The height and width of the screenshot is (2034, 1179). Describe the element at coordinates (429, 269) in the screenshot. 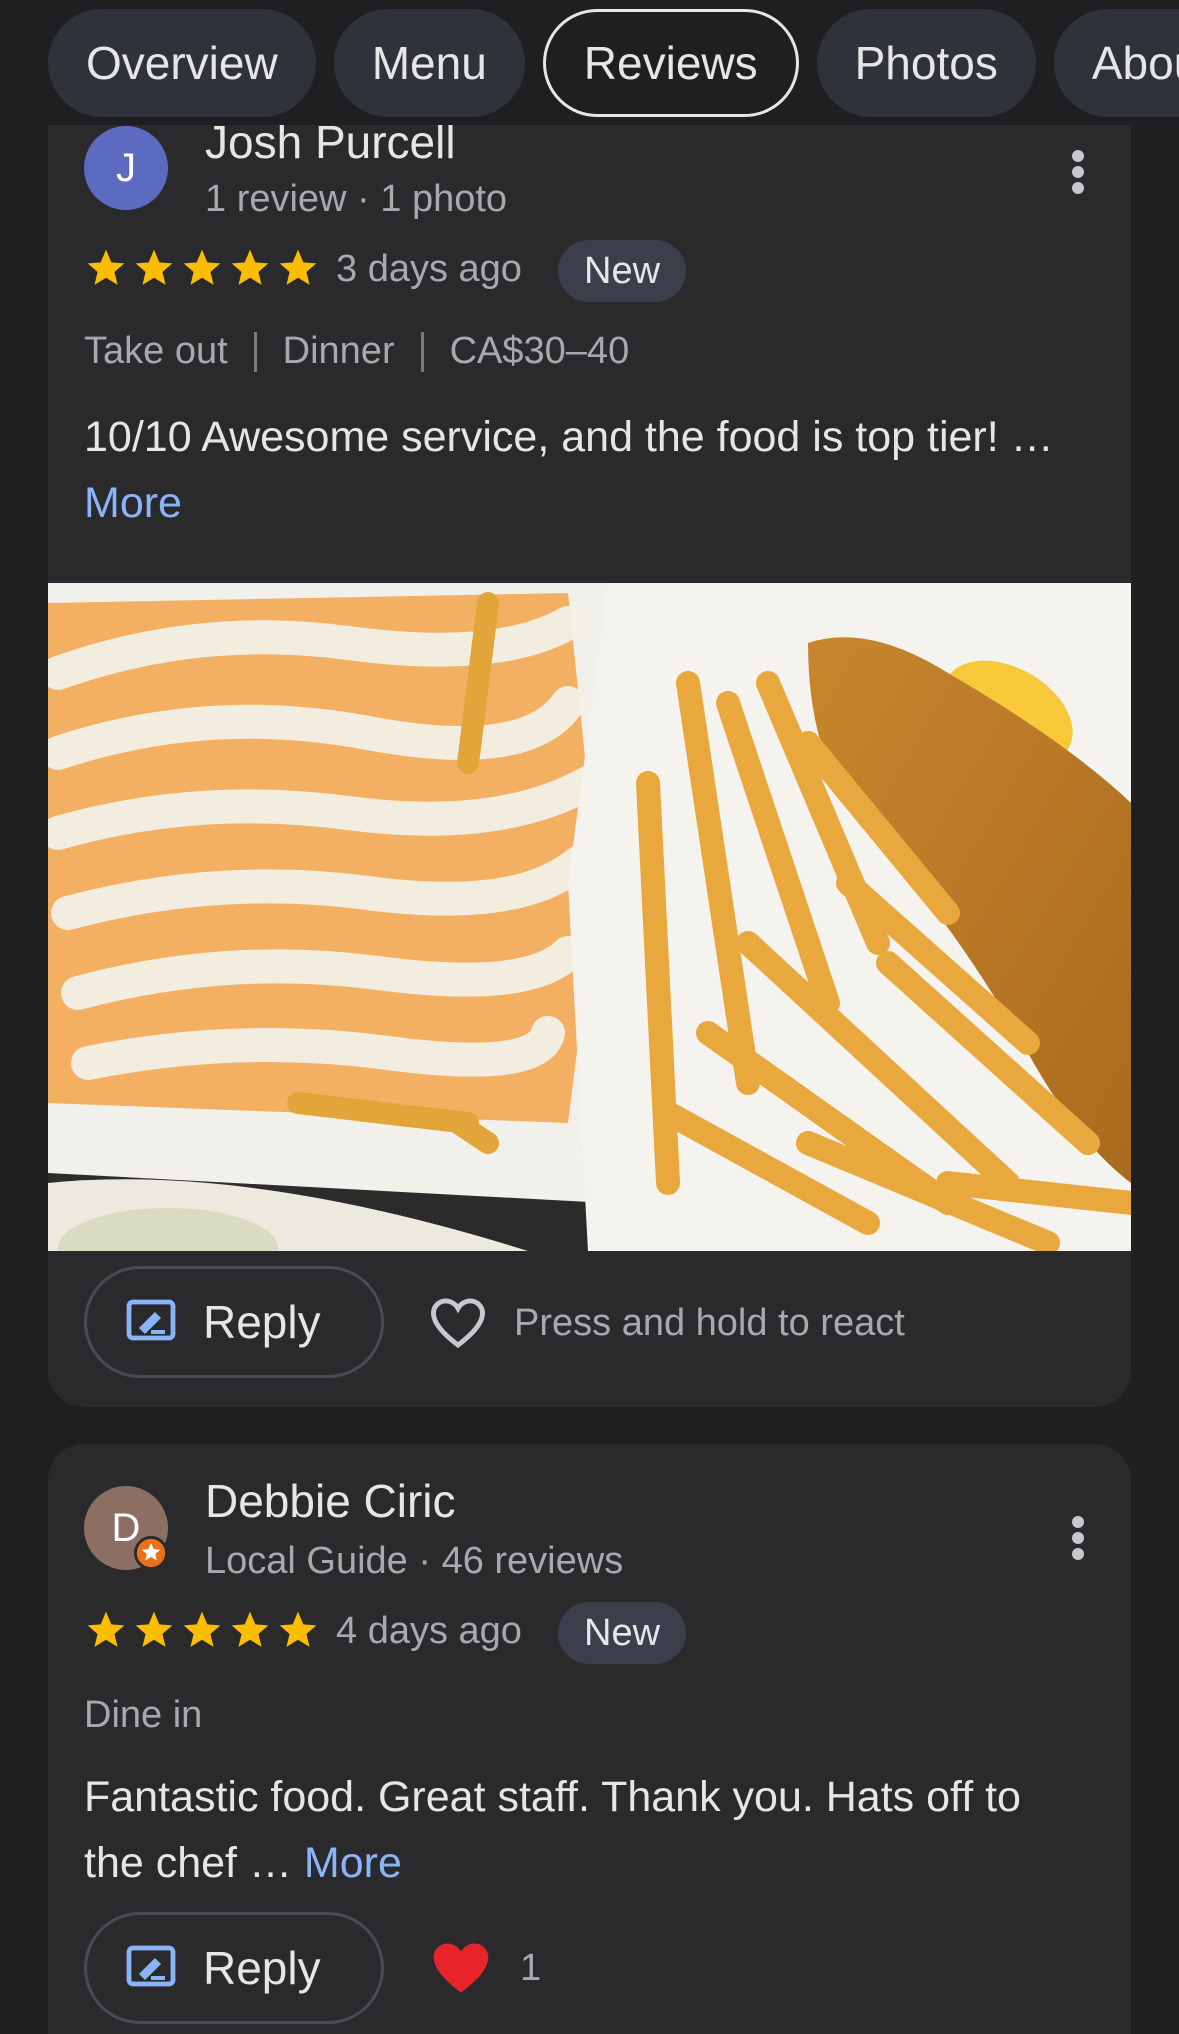

I see `review-date: 3 days ago` at that location.